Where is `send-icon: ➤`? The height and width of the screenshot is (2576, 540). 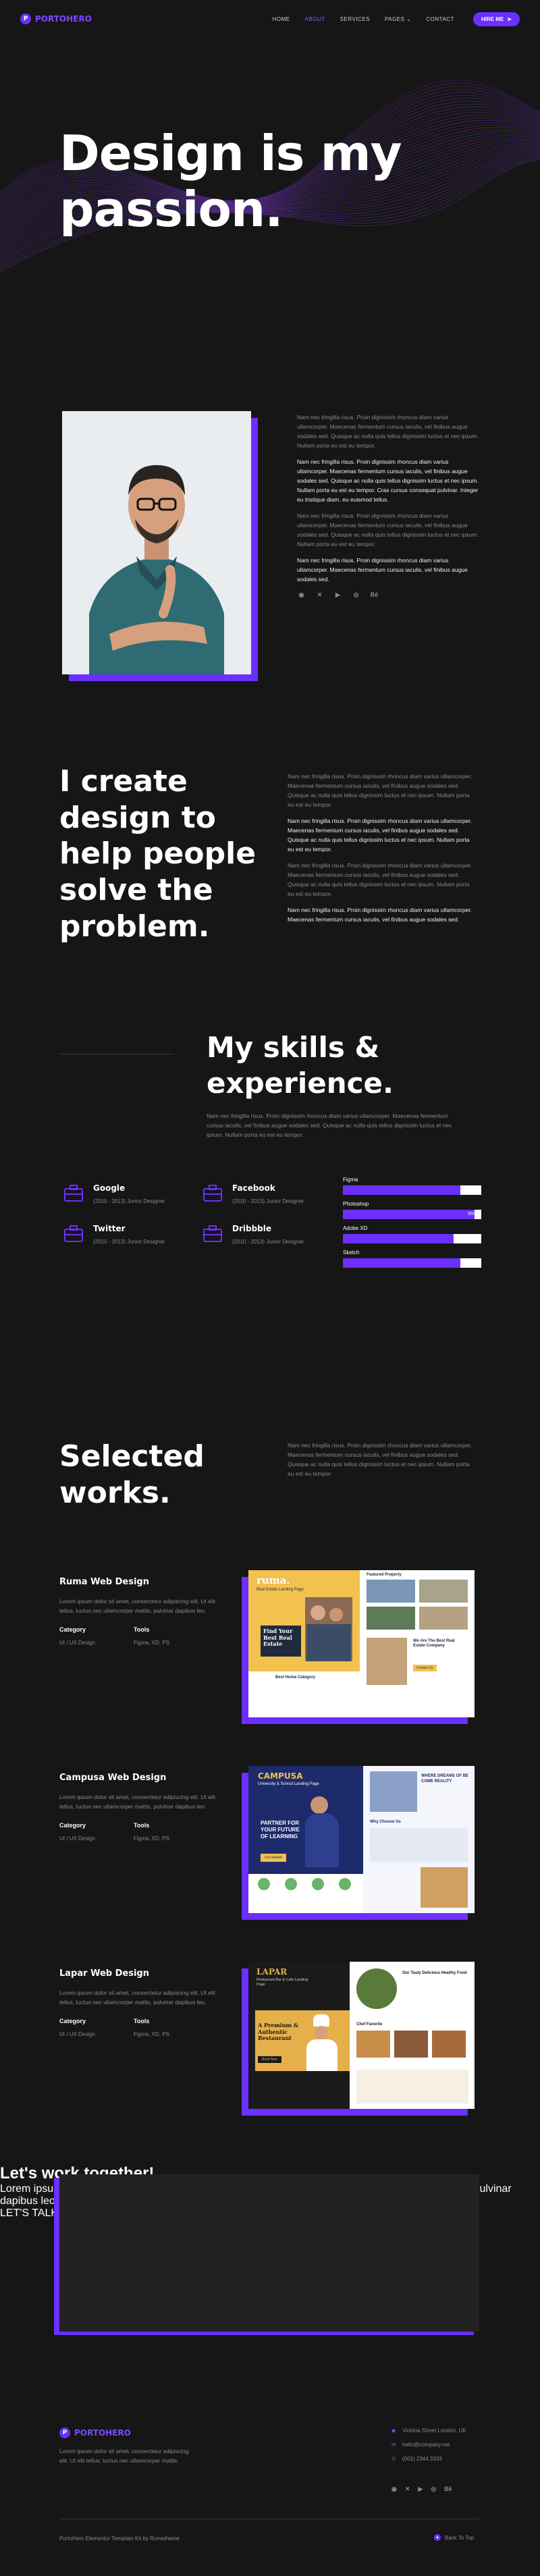 send-icon: ➤ is located at coordinates (509, 19).